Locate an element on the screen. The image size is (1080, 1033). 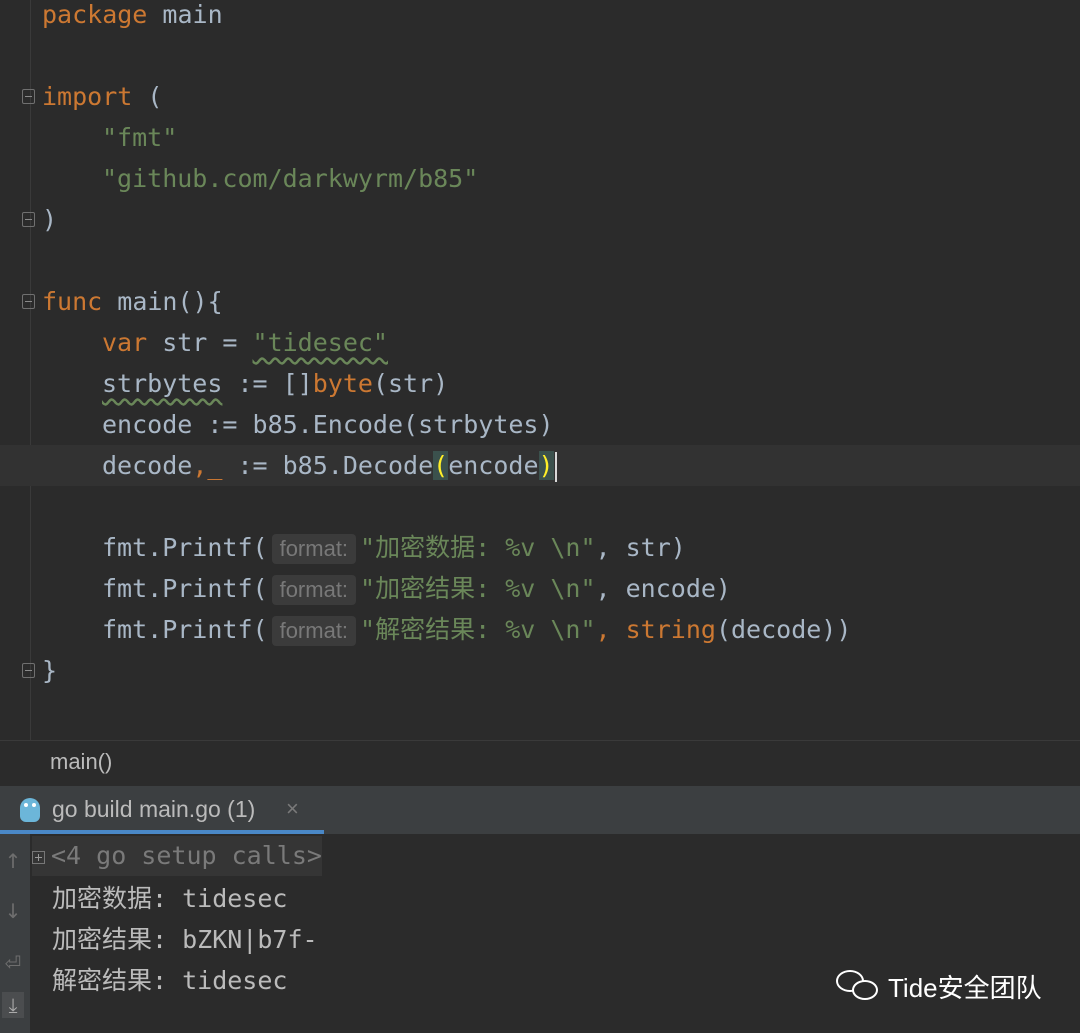
run-tab: go build main.go (1) × is located at coordinates (162, 810).